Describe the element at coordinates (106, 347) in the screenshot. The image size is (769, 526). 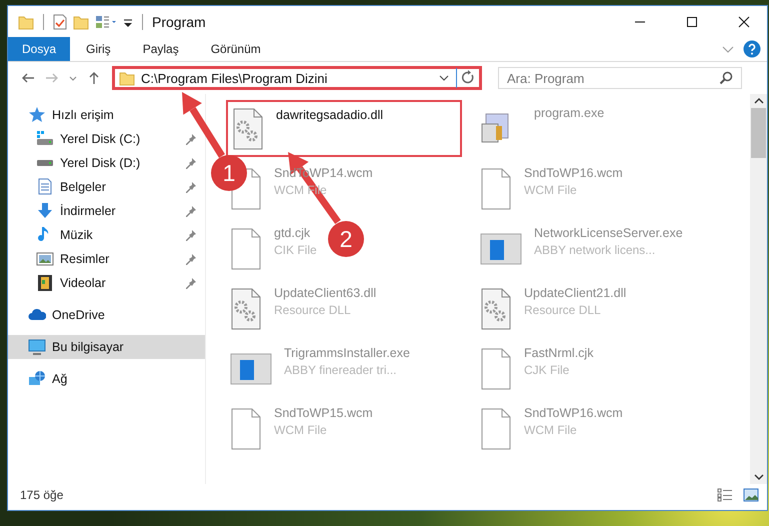
I see `sidebar-item: Bu bilgisayar` at that location.